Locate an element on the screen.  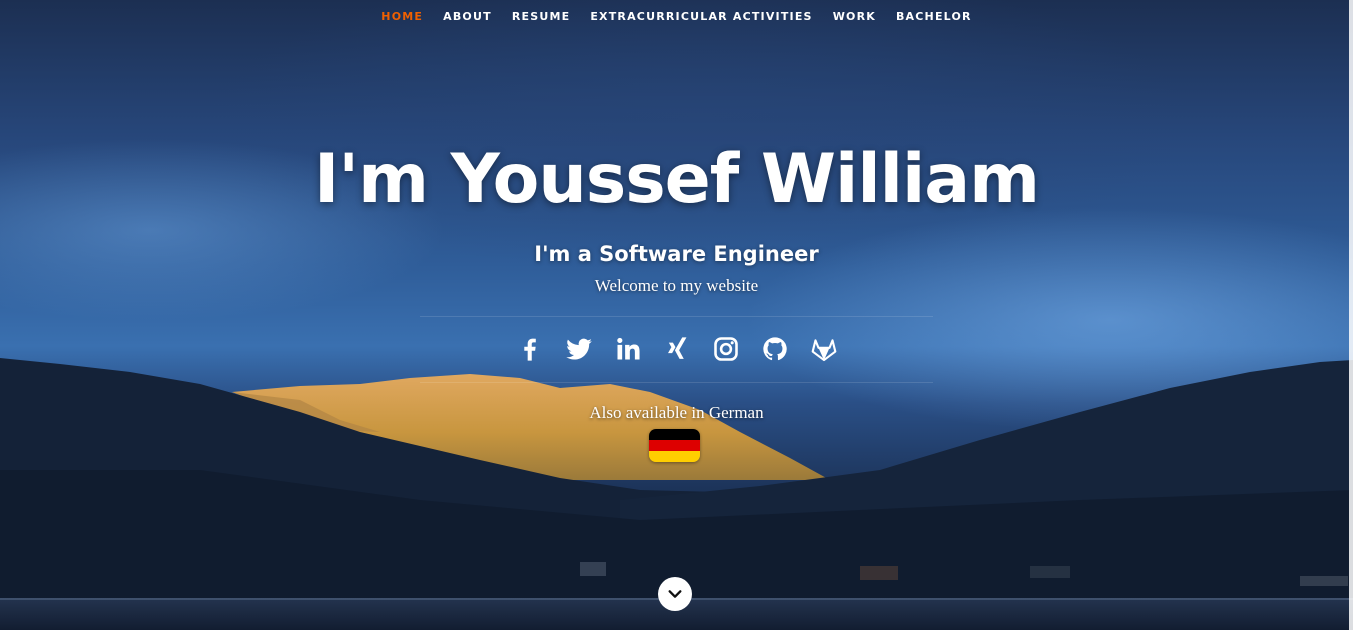
gitlab-icon is located at coordinates (823, 349).